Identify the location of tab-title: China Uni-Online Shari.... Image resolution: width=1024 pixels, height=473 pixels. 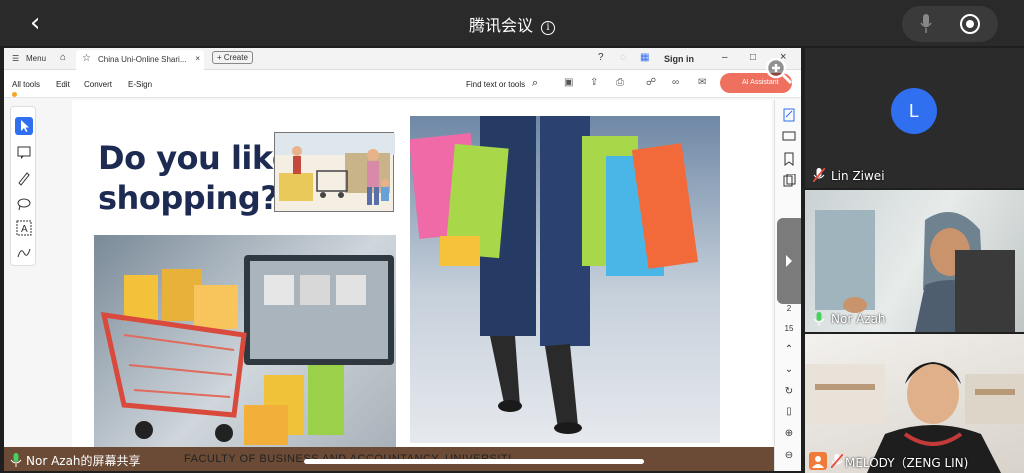
(142, 59).